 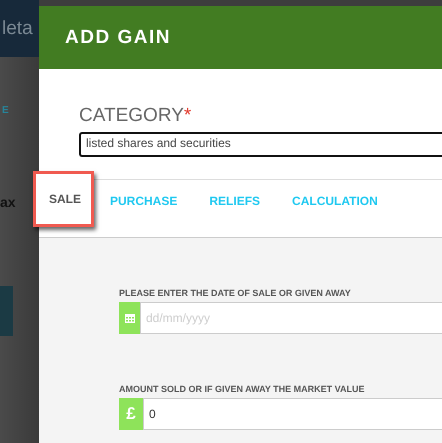 What do you see at coordinates (6, 311) in the screenshot?
I see `page-button` at bounding box center [6, 311].